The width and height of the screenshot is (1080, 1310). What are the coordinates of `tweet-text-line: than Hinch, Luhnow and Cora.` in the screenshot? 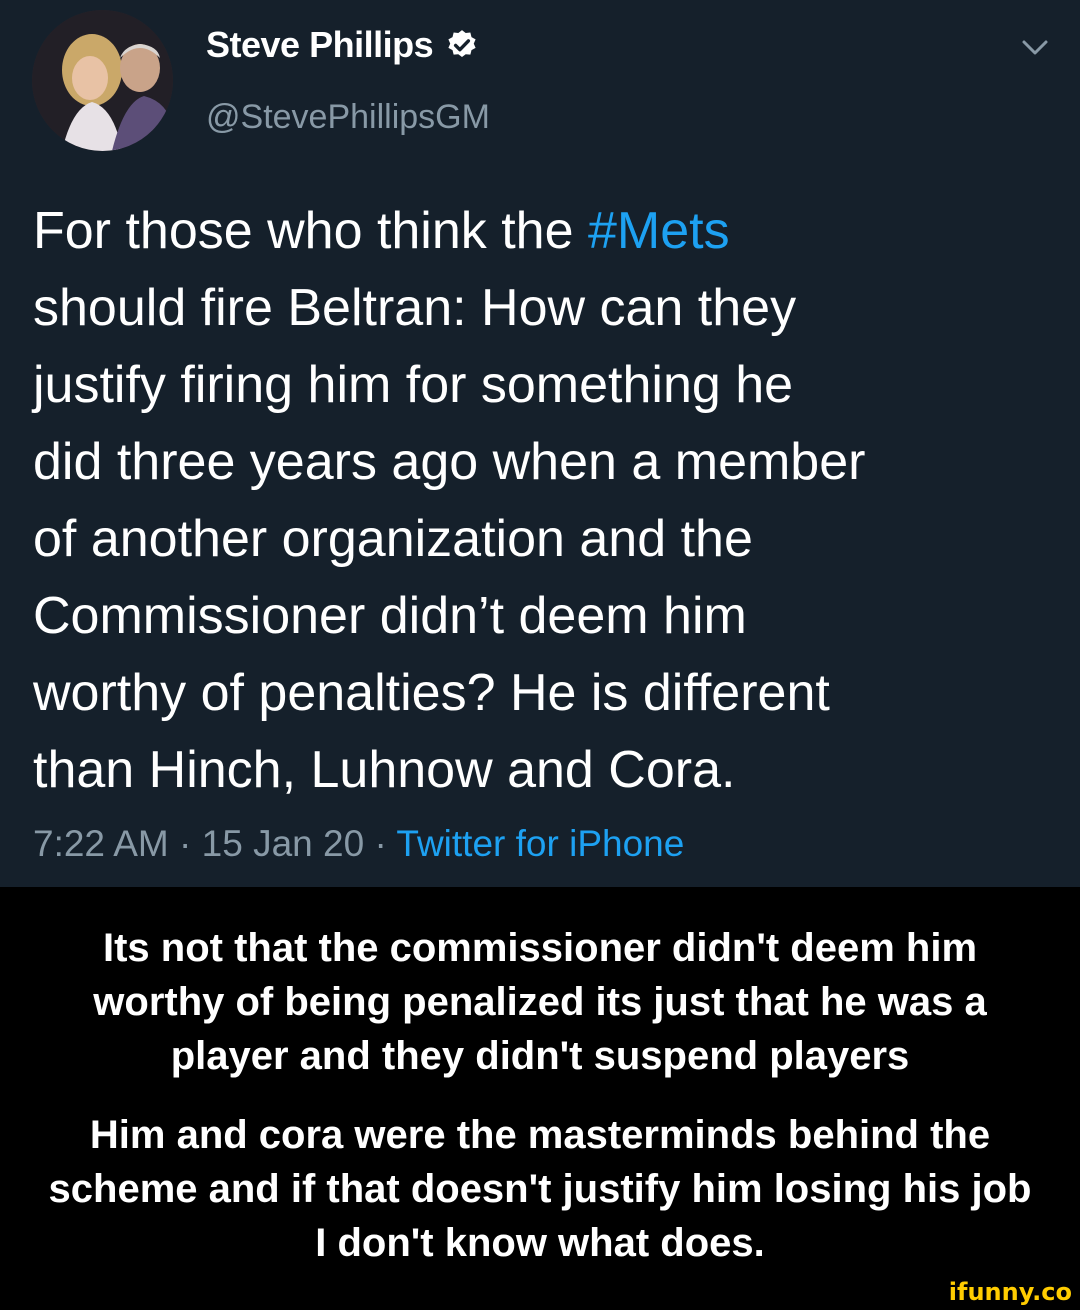 It's located at (384, 770).